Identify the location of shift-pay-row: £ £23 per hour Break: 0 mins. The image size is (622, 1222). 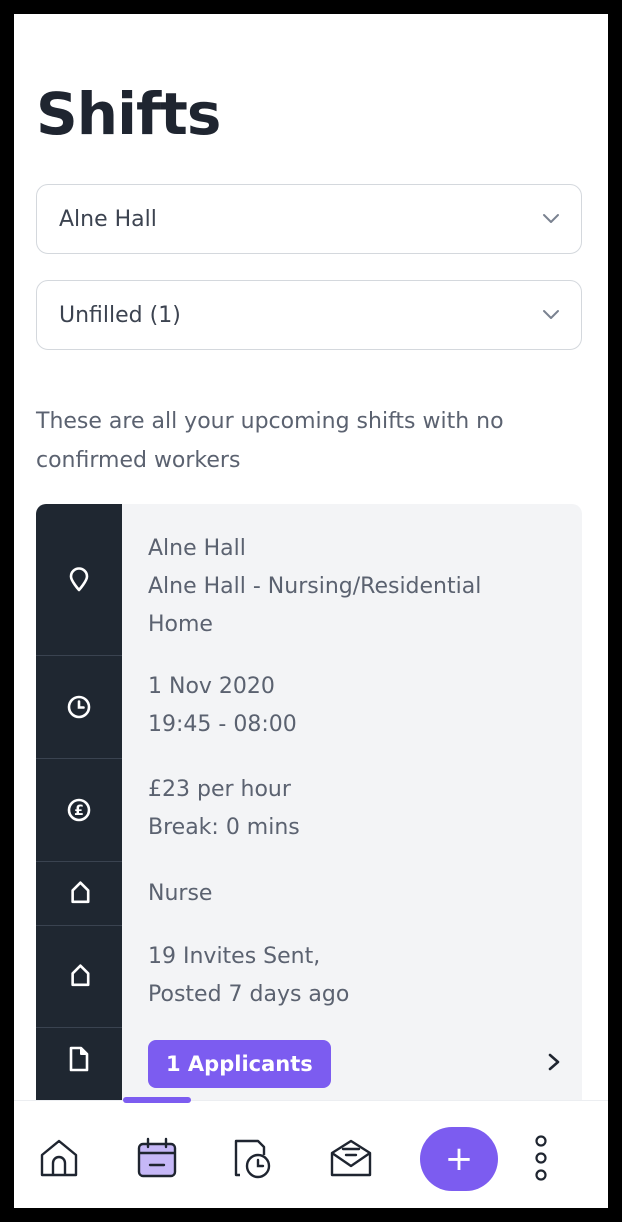
(309, 810).